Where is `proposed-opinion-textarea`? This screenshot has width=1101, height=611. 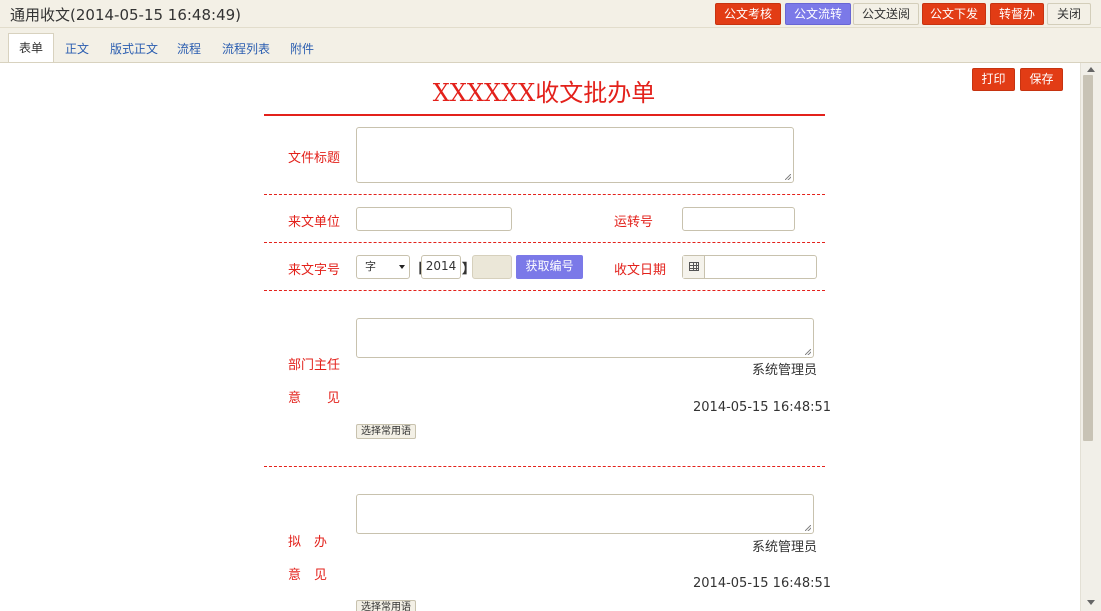 proposed-opinion-textarea is located at coordinates (585, 514).